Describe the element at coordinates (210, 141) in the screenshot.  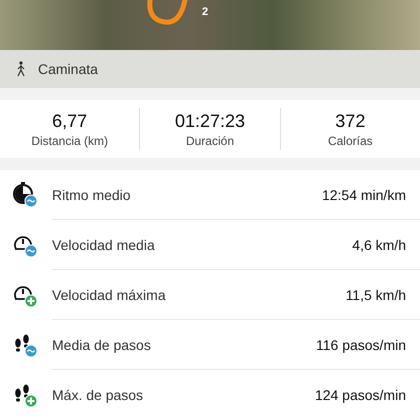
I see `stat-label: Duración` at that location.